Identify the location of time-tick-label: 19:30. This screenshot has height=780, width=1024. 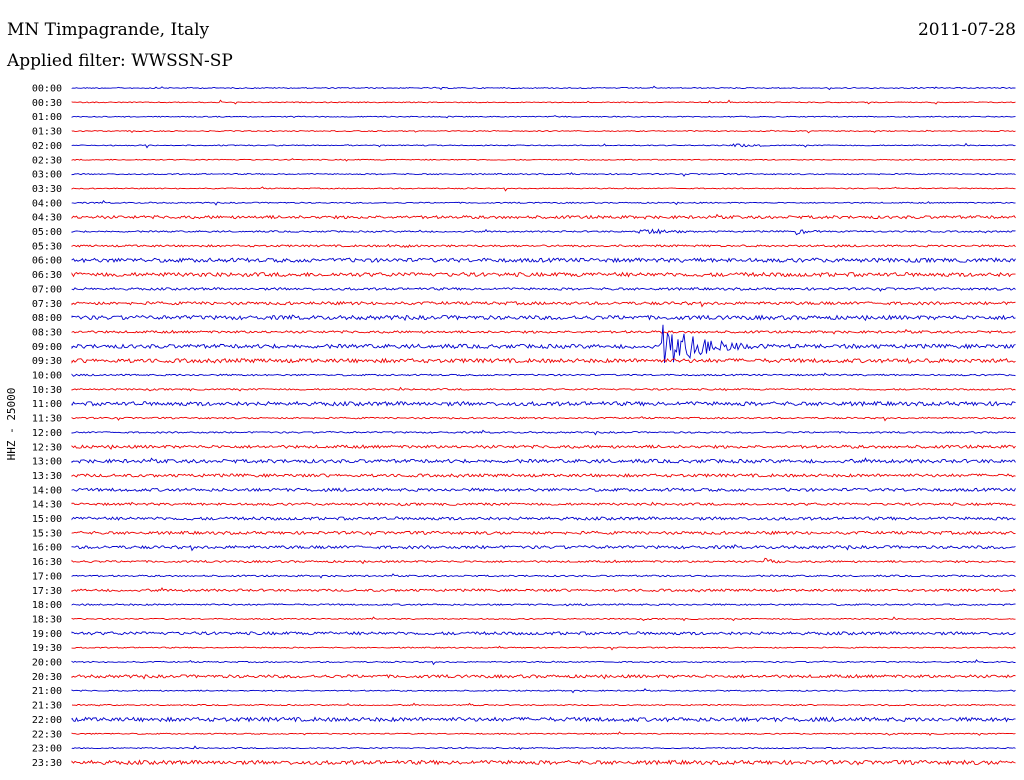
(47, 648).